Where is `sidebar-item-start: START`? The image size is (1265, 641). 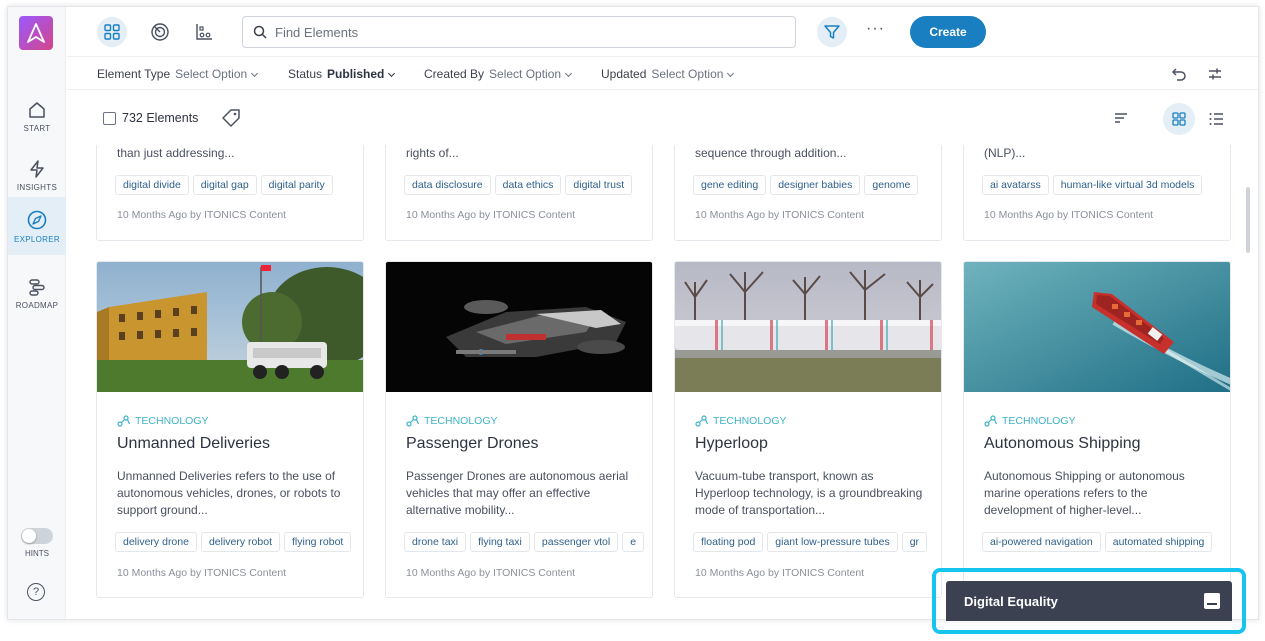 sidebar-item-start: START is located at coordinates (37, 116).